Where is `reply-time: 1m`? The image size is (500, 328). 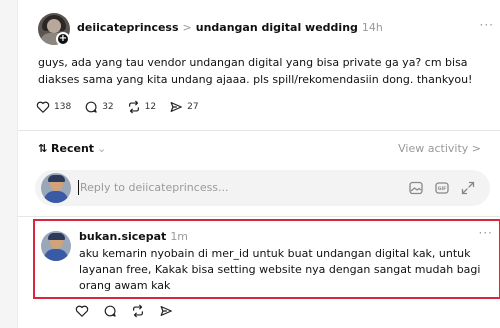
reply-time: 1m is located at coordinates (179, 236).